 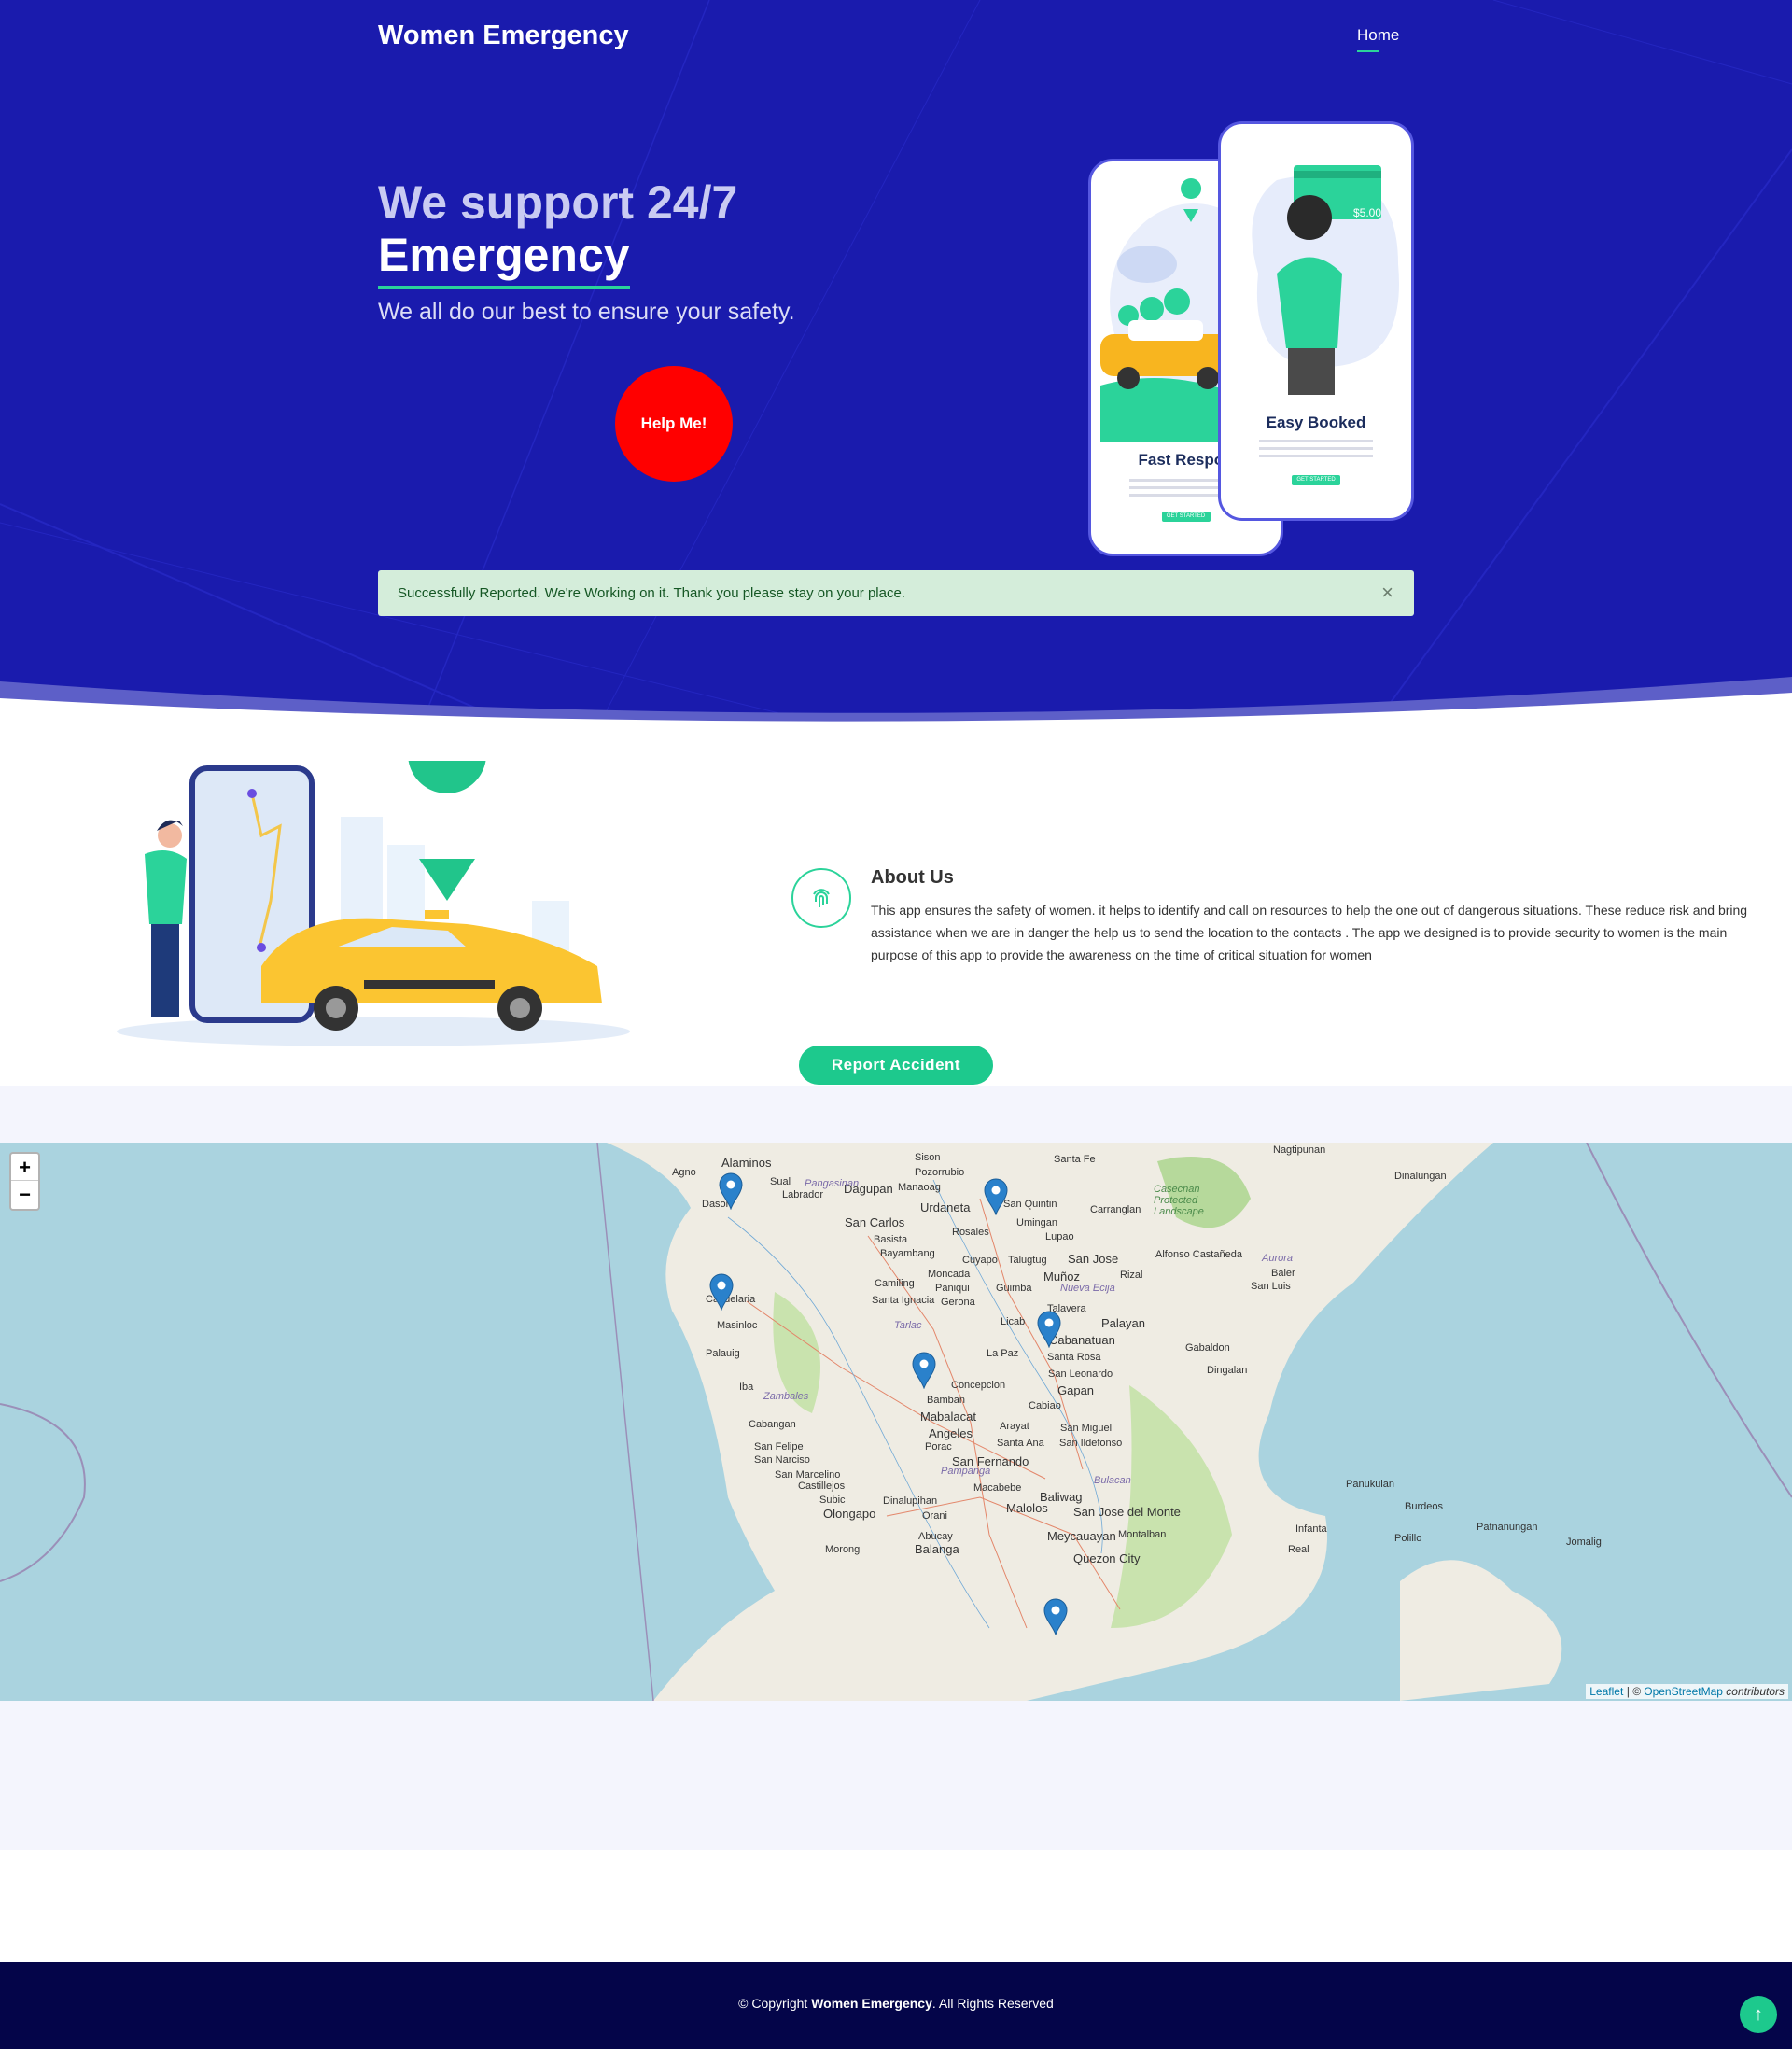 What do you see at coordinates (1074, 1357) in the screenshot?
I see `map-place-label: Santa Rosa` at bounding box center [1074, 1357].